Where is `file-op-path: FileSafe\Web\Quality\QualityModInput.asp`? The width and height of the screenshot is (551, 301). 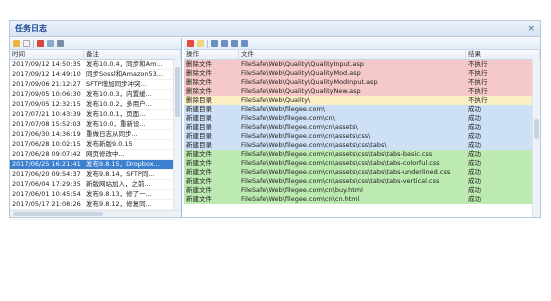
file-op-path: FileSafe\Web\Quality\QualityModInput.asp is located at coordinates (309, 82).